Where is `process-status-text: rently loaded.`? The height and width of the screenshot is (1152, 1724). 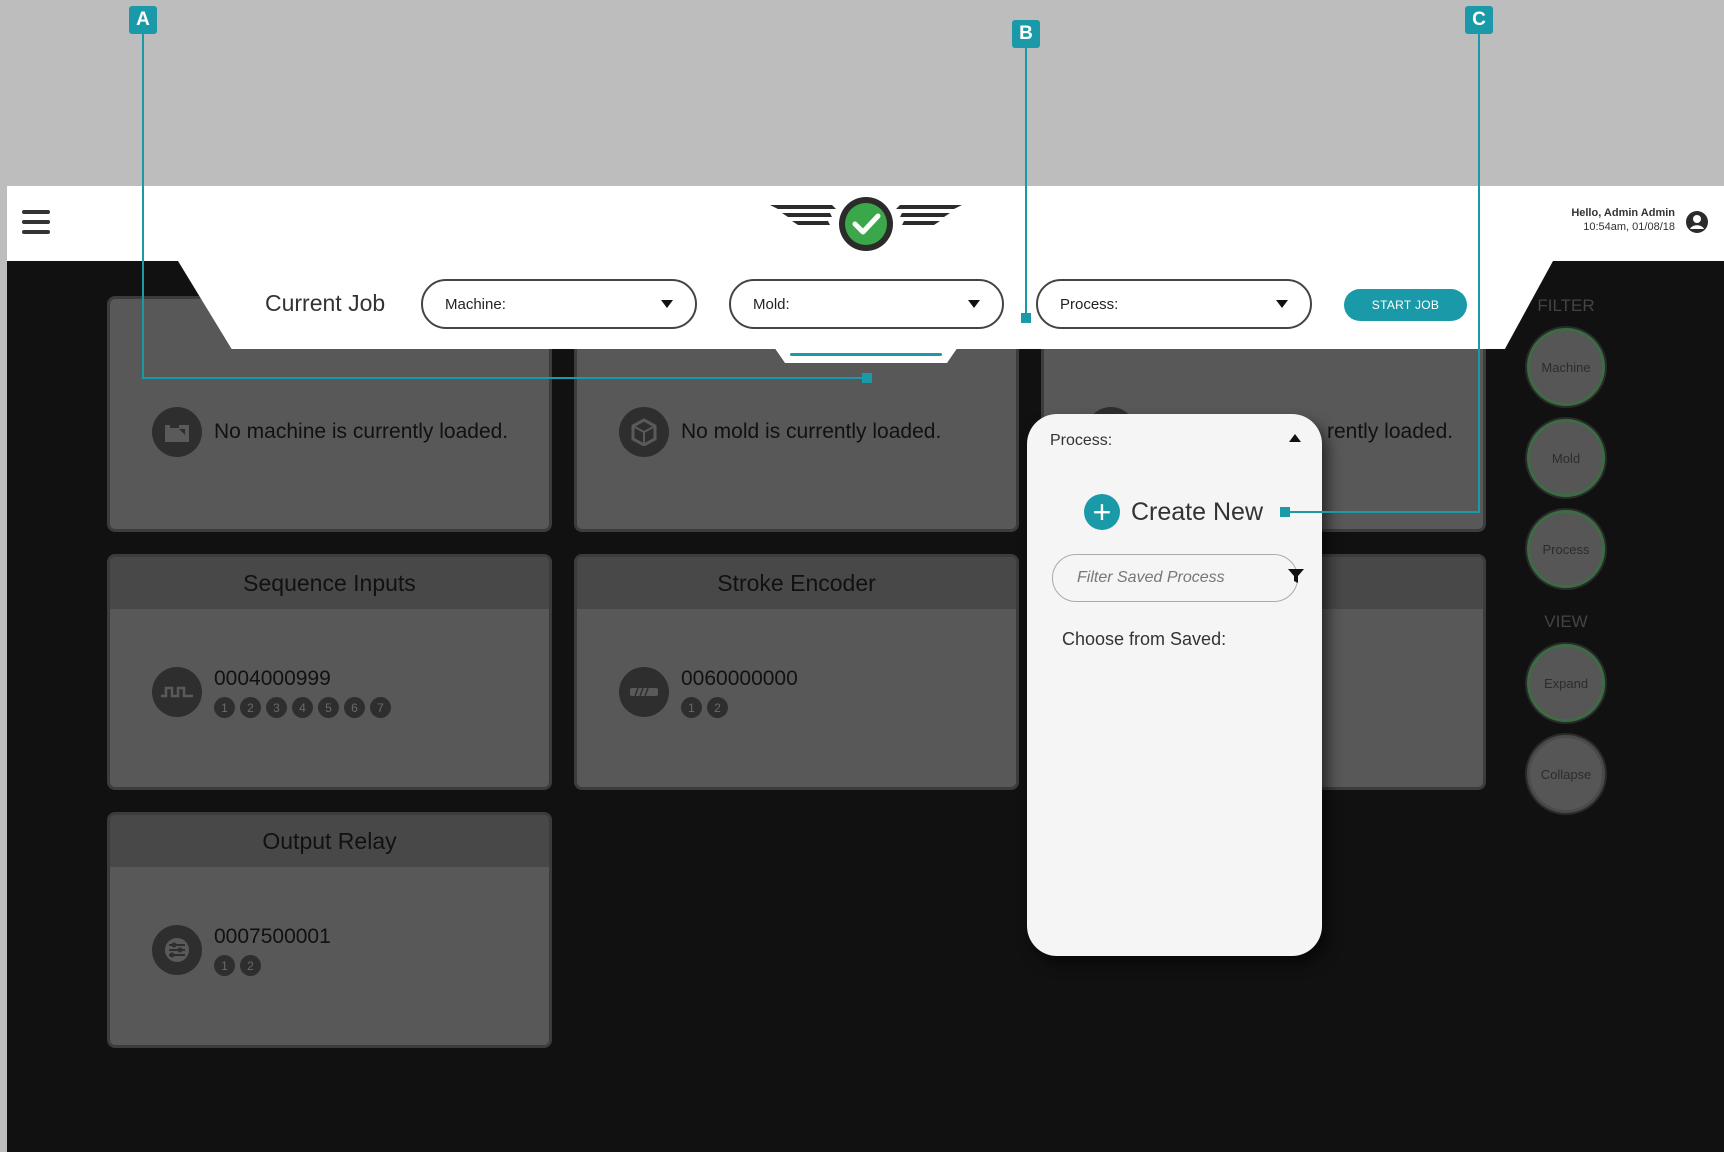
process-status-text: rently loaded. is located at coordinates (1390, 431).